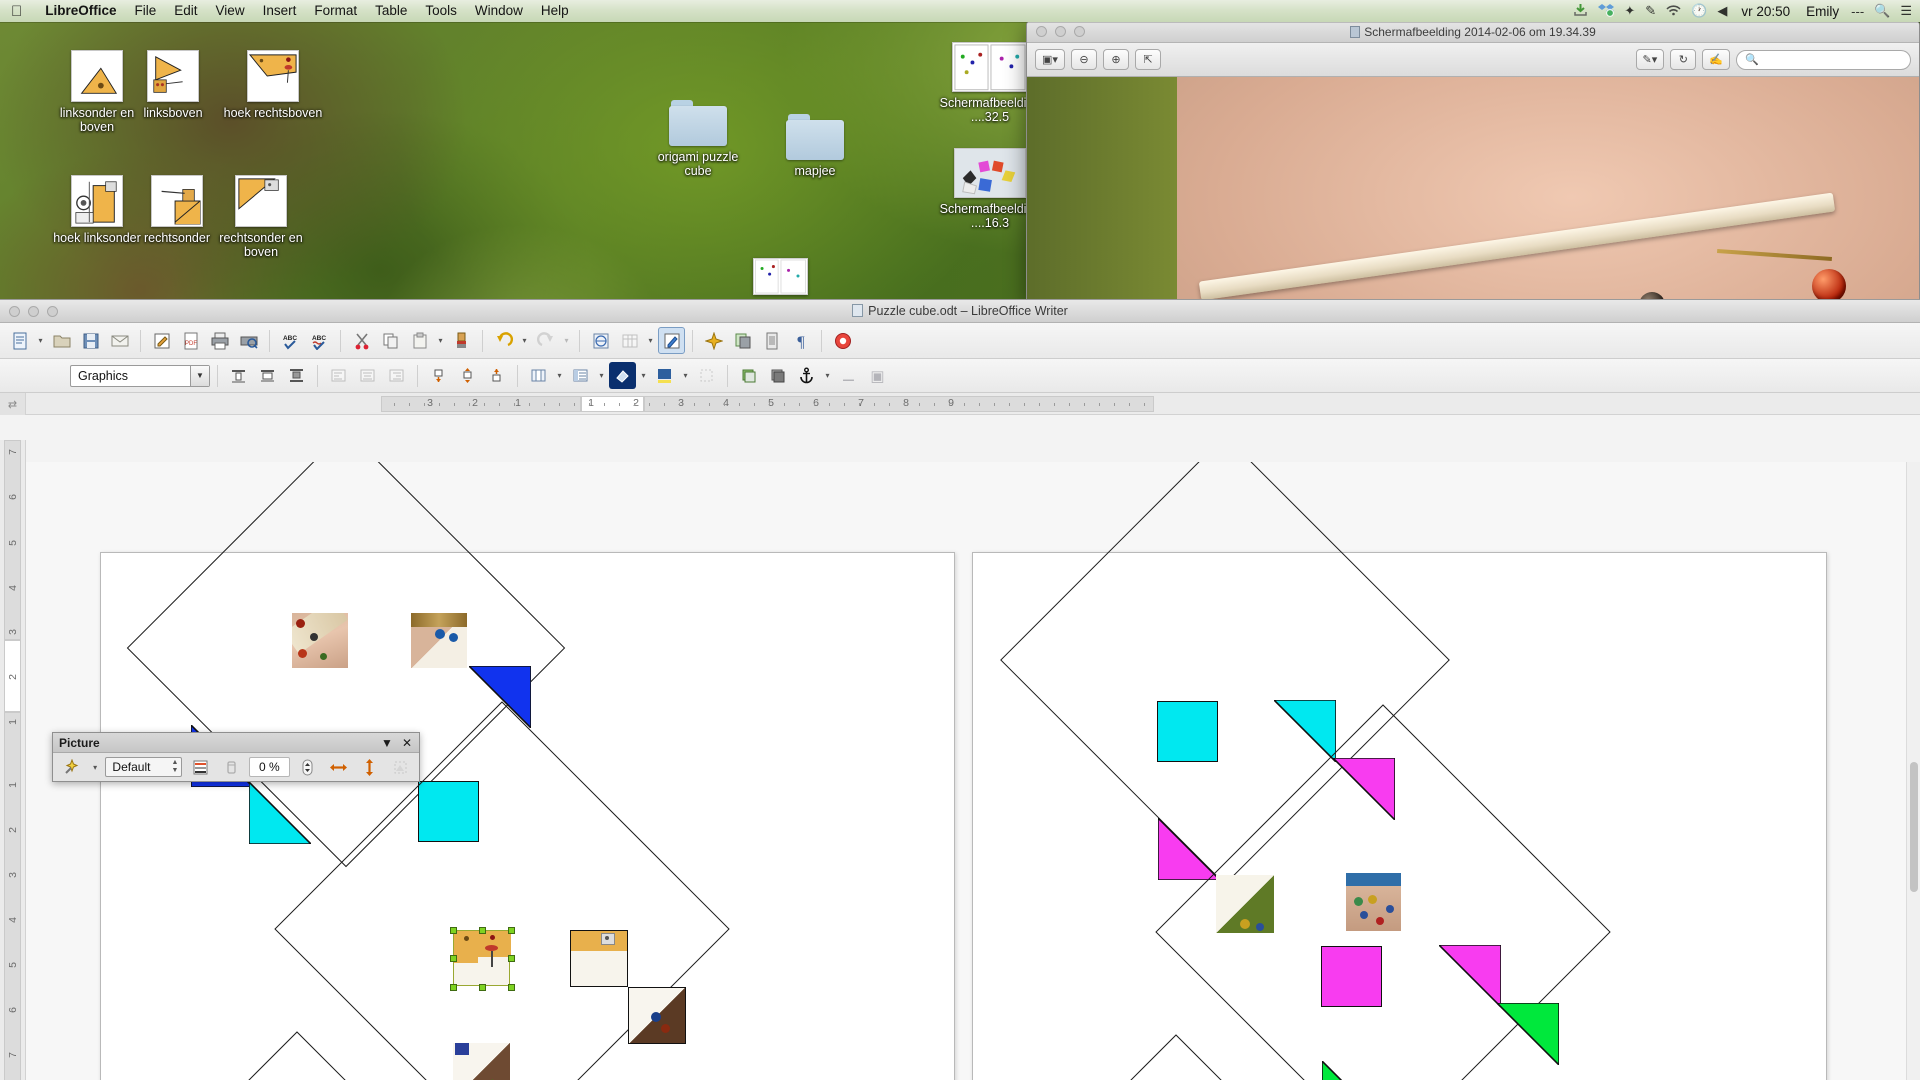 Image resolution: width=1920 pixels, height=1080 pixels. What do you see at coordinates (580, 375) in the screenshot?
I see `wrap-on-button` at bounding box center [580, 375].